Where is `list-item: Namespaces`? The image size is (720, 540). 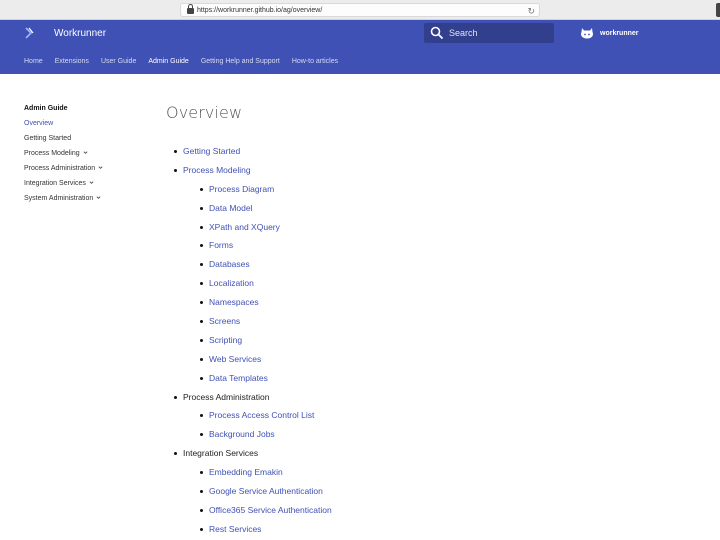 list-item: Namespaces is located at coordinates (443, 302).